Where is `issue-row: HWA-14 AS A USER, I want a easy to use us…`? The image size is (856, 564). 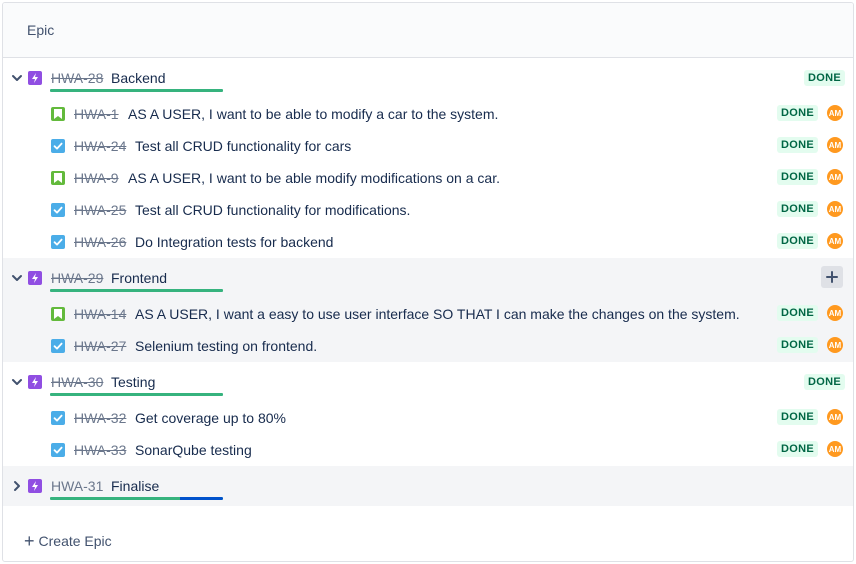 issue-row: HWA-14 AS A USER, I want a easy to use us… is located at coordinates (428, 314).